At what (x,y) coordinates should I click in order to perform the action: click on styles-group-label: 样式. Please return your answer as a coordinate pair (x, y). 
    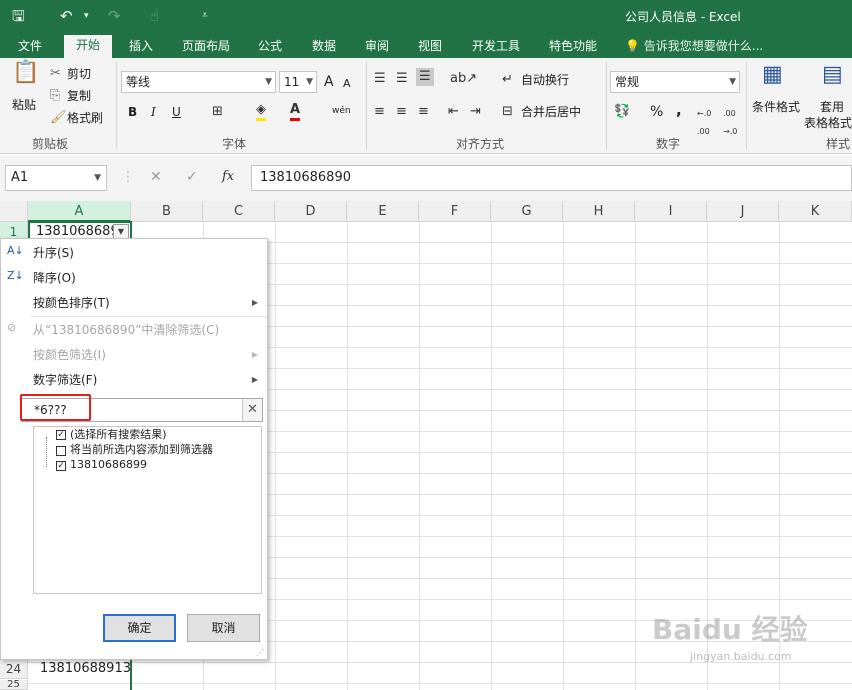
    Looking at the image, I should click on (838, 144).